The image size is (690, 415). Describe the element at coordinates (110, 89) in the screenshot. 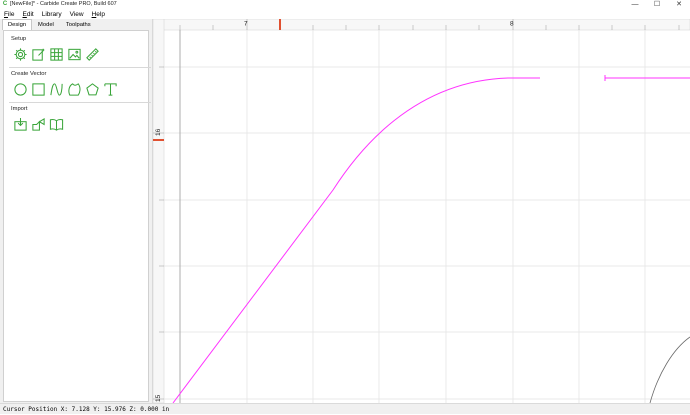

I see `text-icon` at that location.